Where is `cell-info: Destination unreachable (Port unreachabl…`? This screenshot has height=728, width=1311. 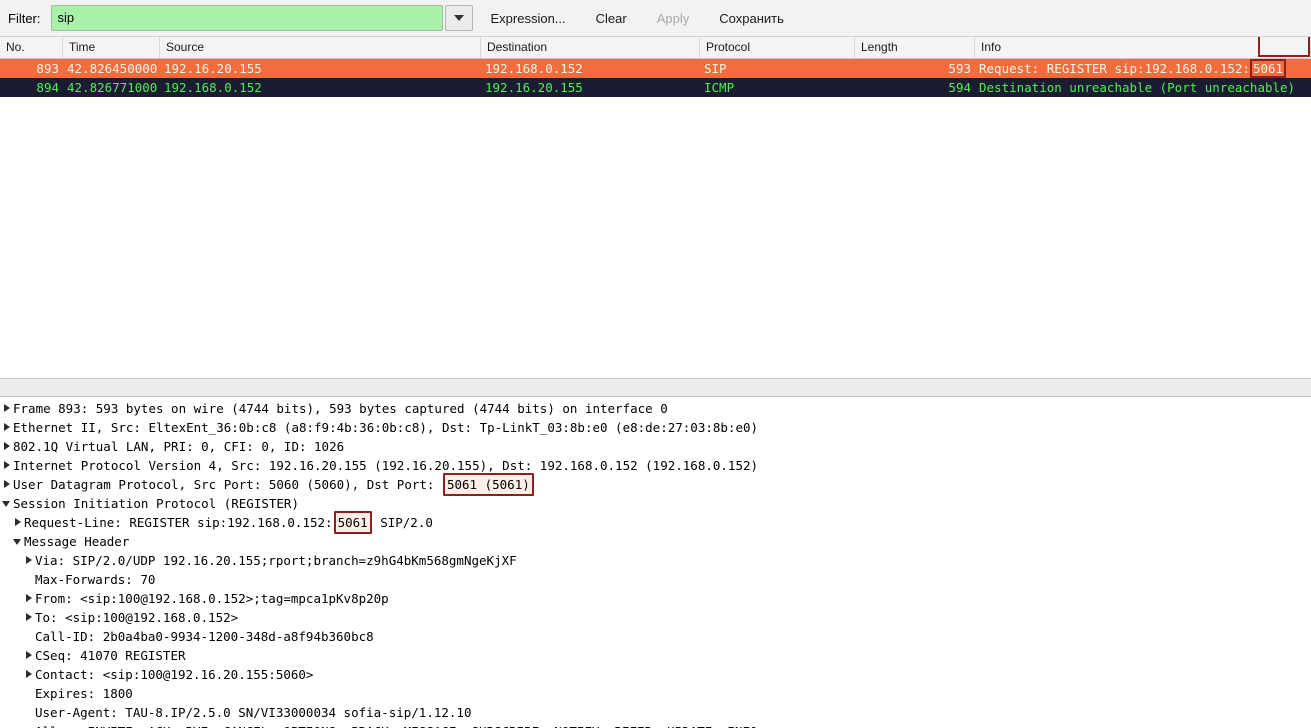
cell-info: Destination unreachable (Port unreachabl… is located at coordinates (1137, 87).